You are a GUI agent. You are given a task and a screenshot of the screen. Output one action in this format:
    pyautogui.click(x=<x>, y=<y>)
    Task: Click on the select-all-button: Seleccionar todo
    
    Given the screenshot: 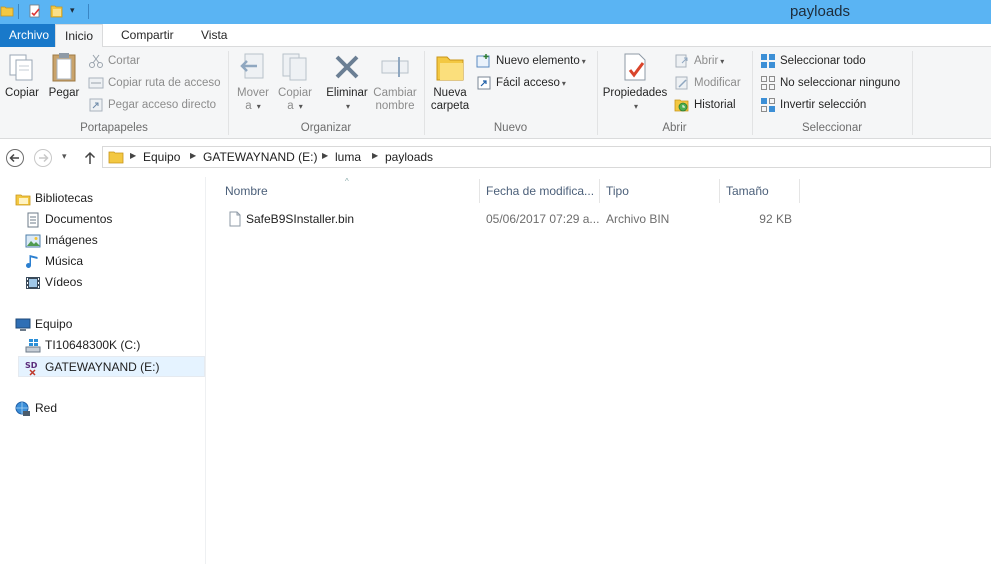 What is the action you would take?
    pyautogui.click(x=813, y=61)
    